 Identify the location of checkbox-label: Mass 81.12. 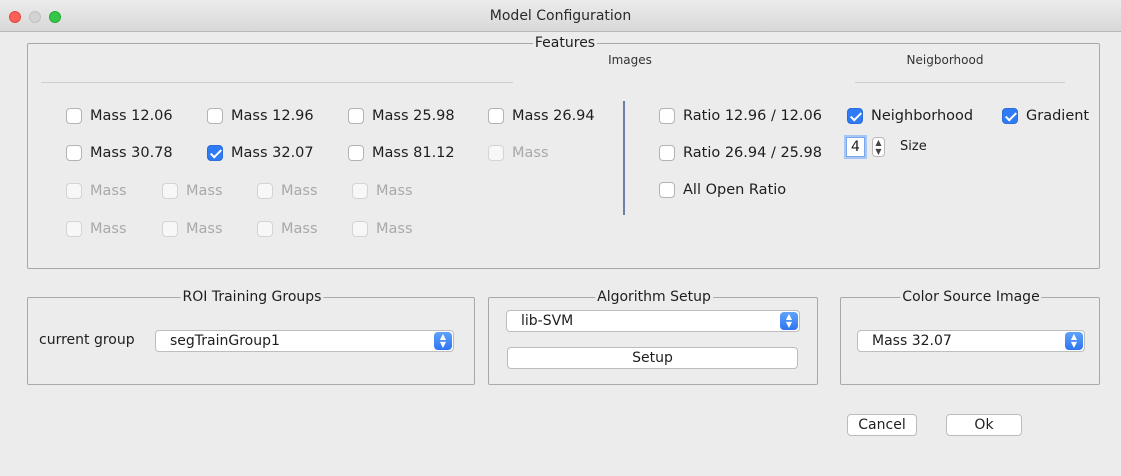
(413, 153).